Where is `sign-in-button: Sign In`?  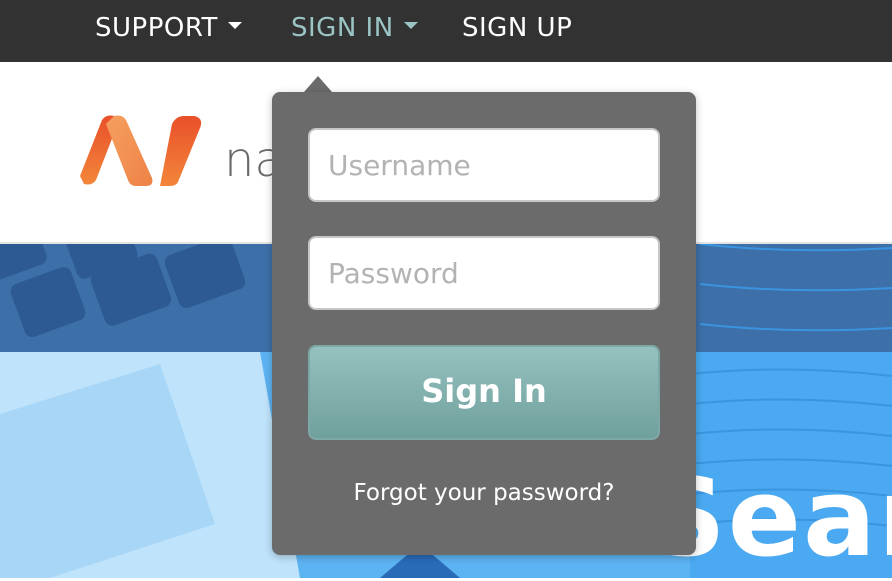
sign-in-button: Sign In is located at coordinates (484, 392).